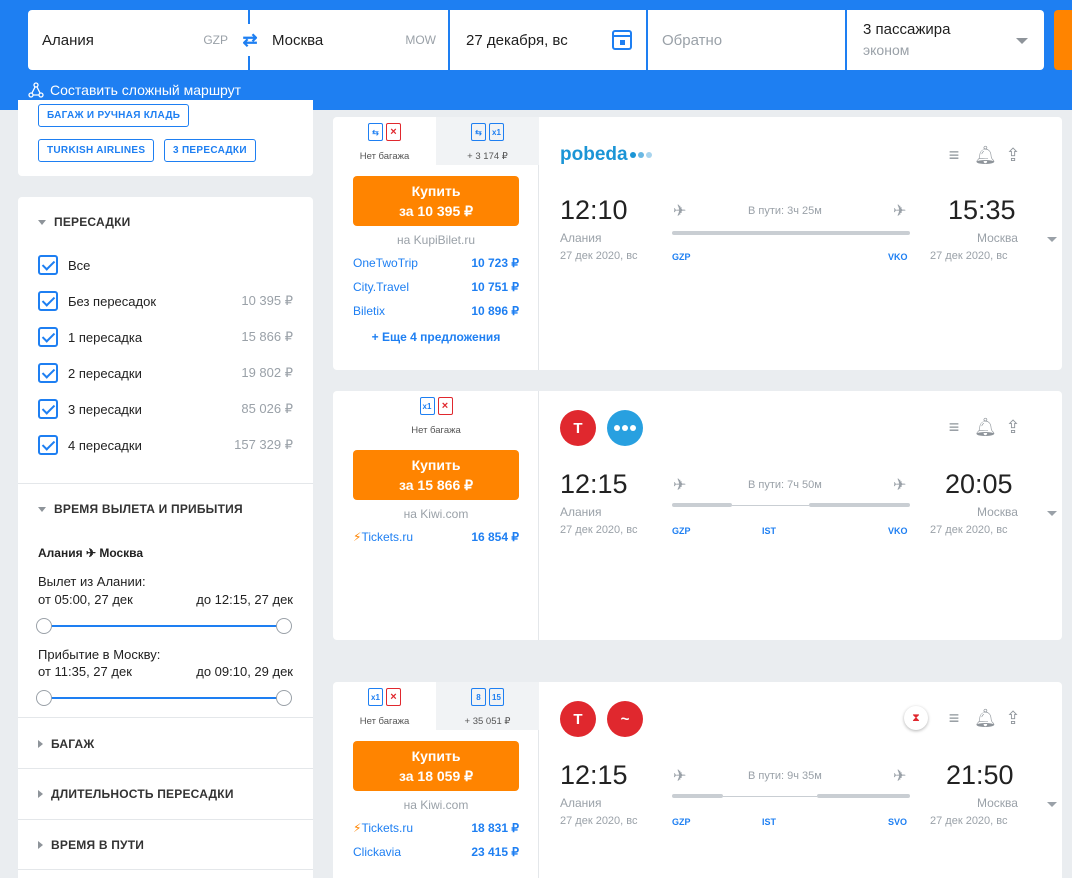  Describe the element at coordinates (907, 29) in the screenshot. I see `passengers-count: 3 пассажира` at that location.